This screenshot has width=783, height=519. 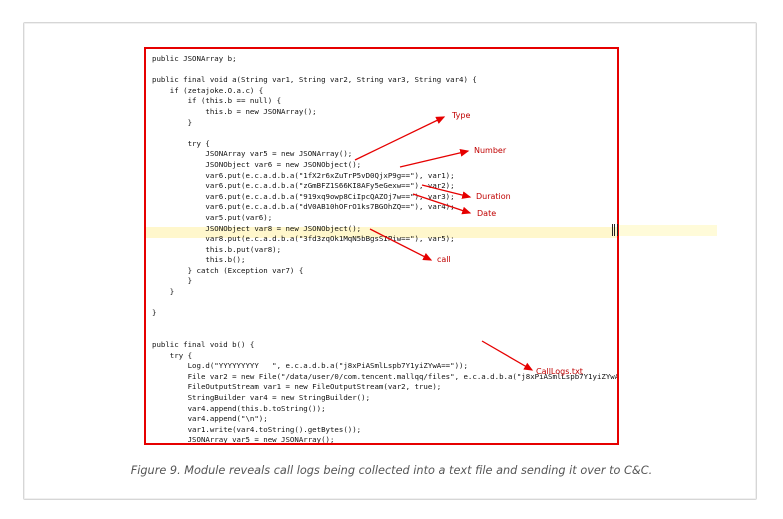 I want to click on annotation-type: Type, so click(x=461, y=115).